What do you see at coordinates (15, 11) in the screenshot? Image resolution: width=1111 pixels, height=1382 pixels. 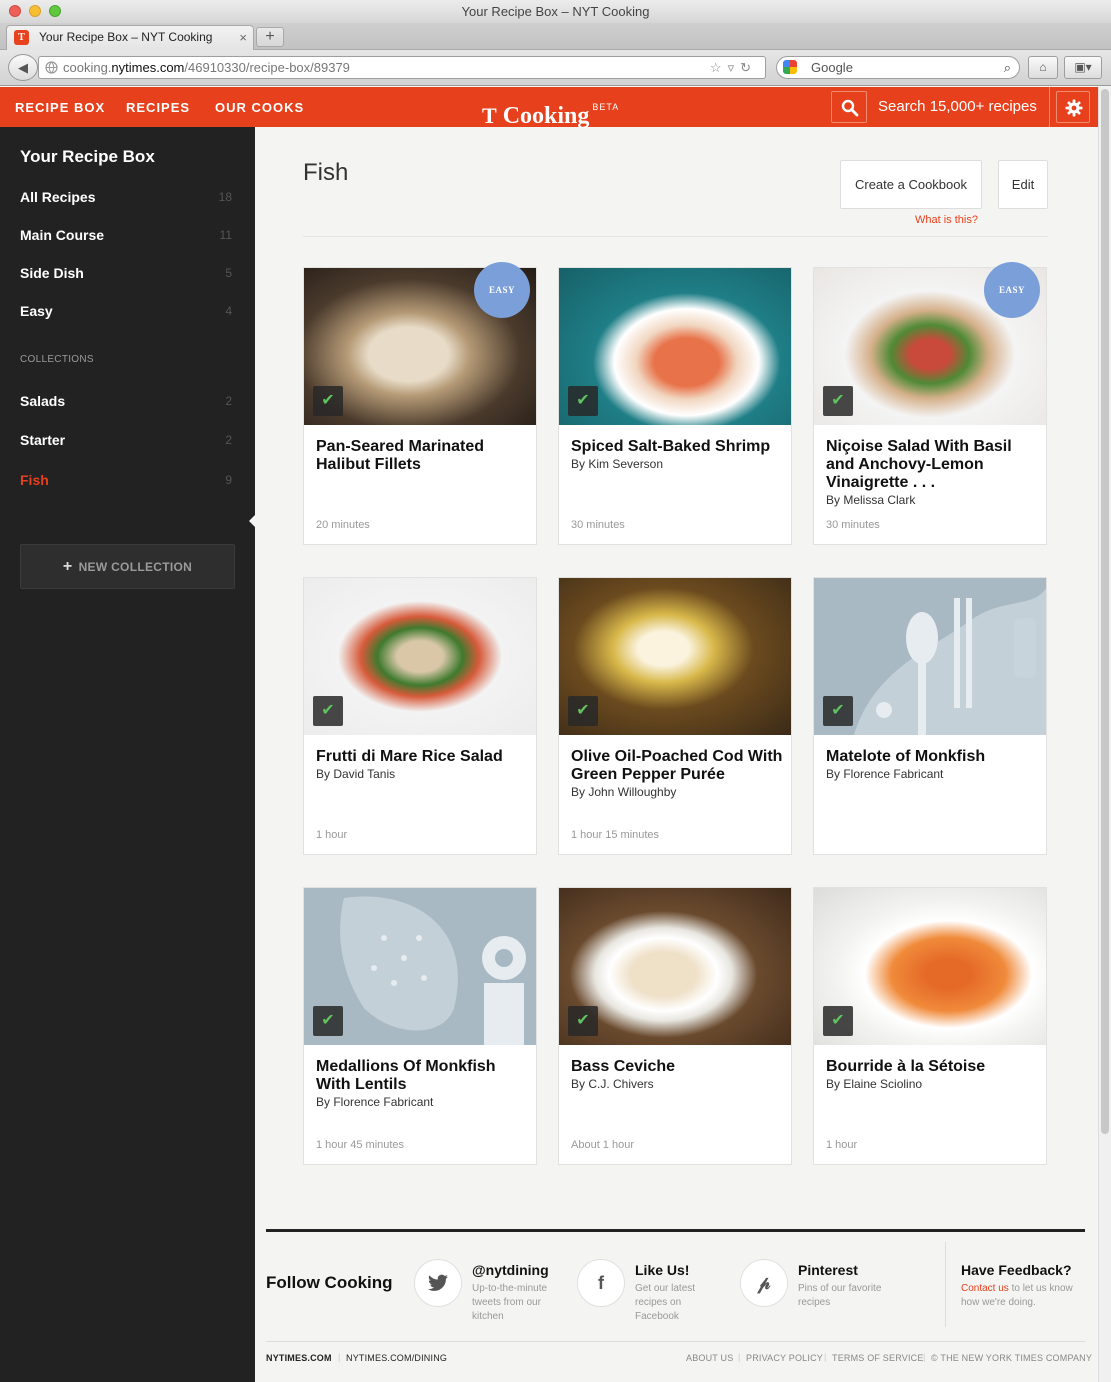 I see `close-window-button` at bounding box center [15, 11].